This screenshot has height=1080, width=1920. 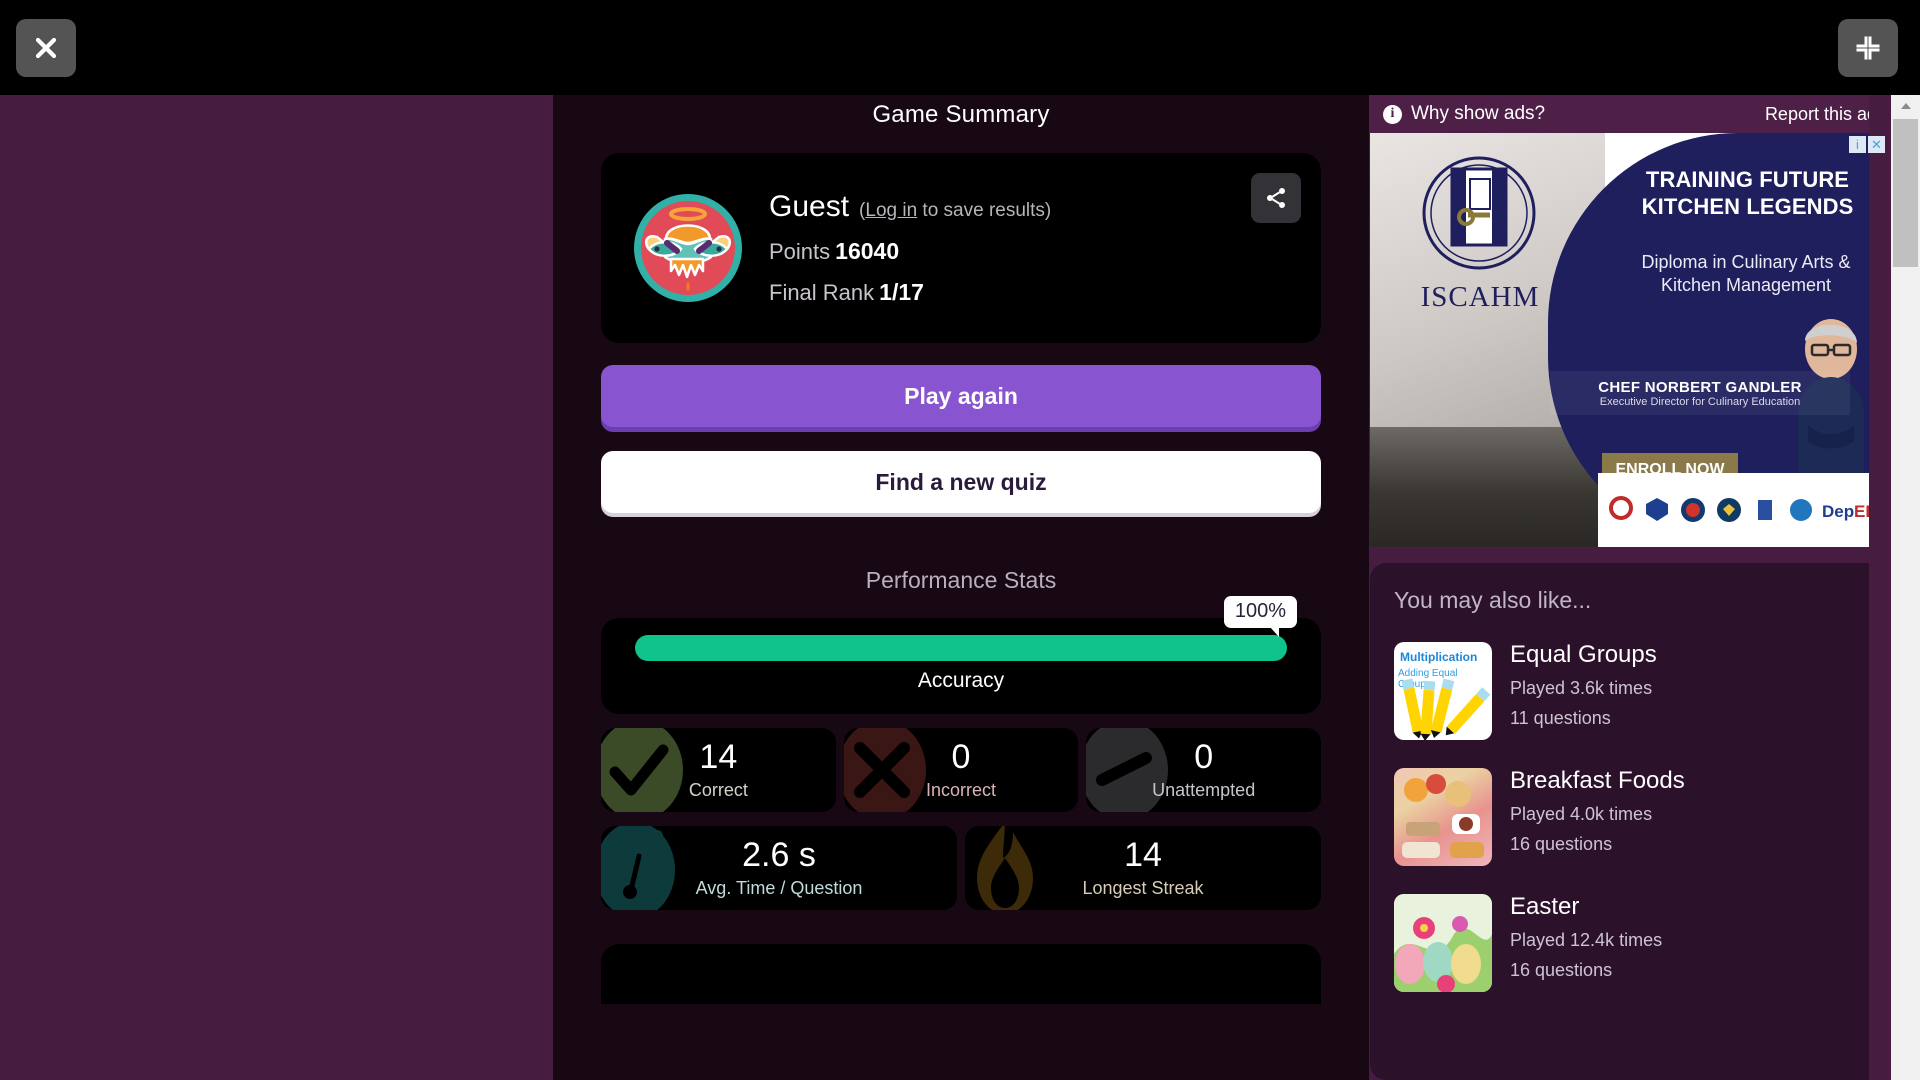 I want to click on avatar, so click(x=688, y=248).